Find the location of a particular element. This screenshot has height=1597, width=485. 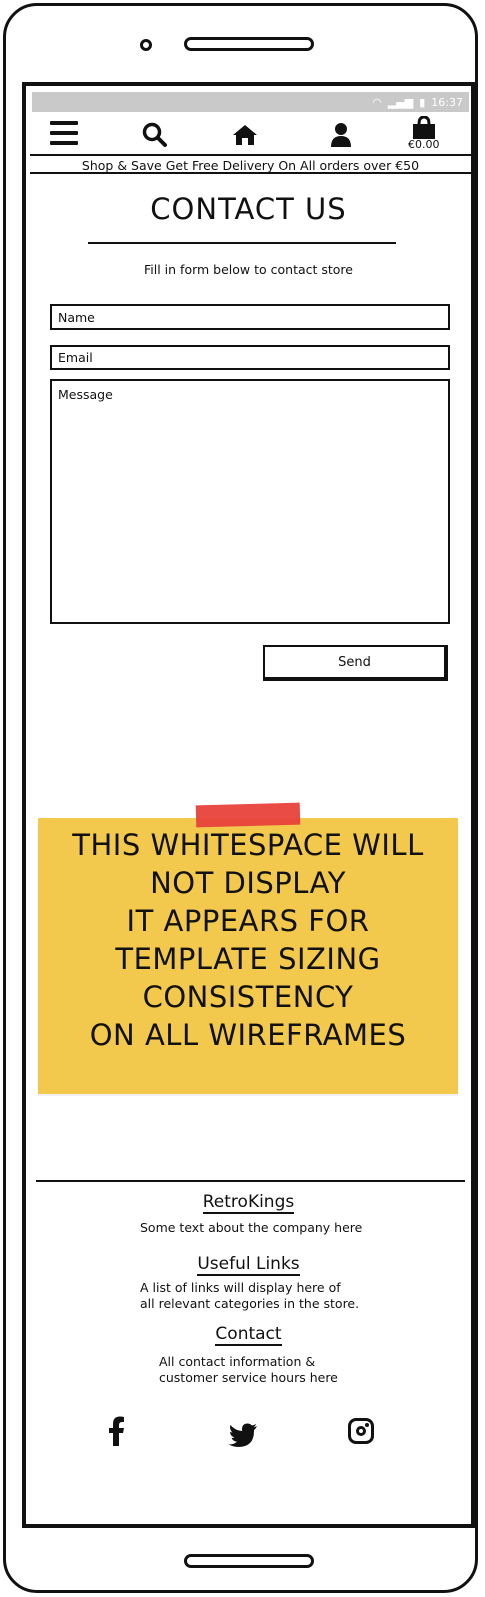

nav-divider is located at coordinates (250, 155).